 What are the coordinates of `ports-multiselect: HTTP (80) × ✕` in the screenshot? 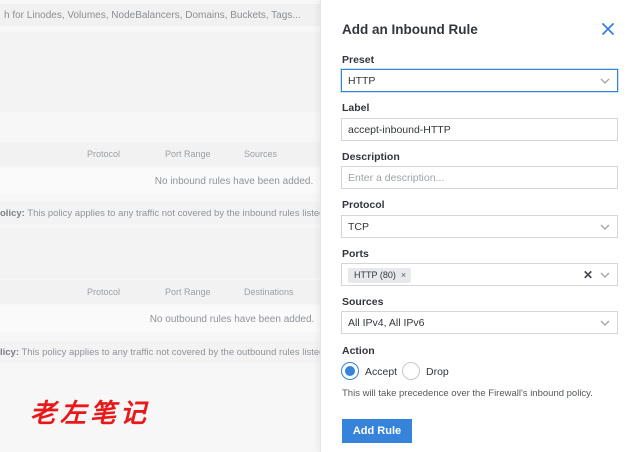 It's located at (479, 274).